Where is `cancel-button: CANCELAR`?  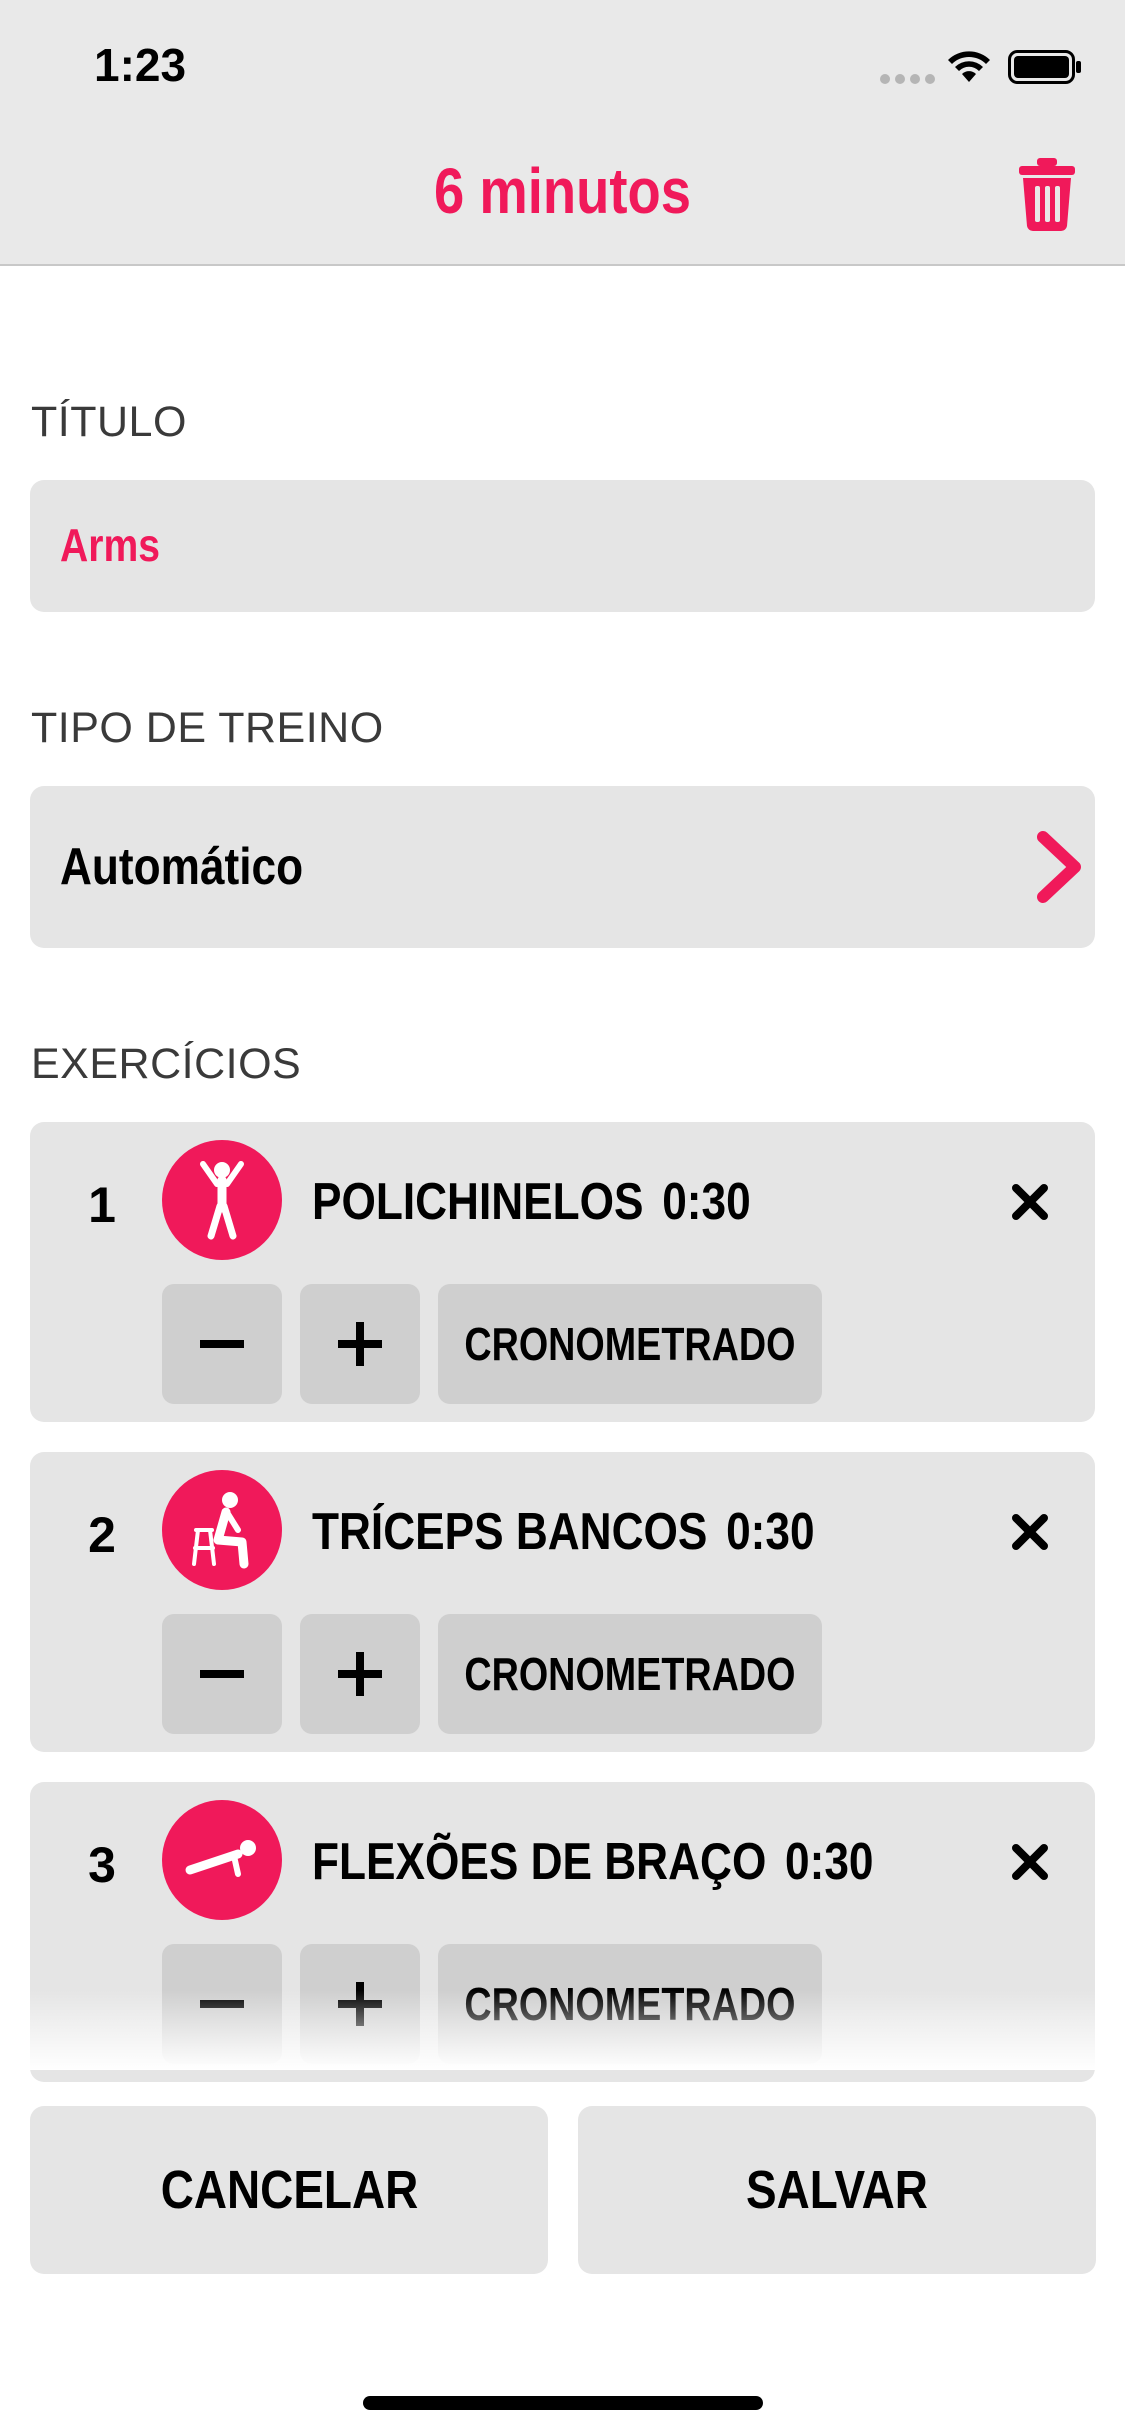 cancel-button: CANCELAR is located at coordinates (289, 2190).